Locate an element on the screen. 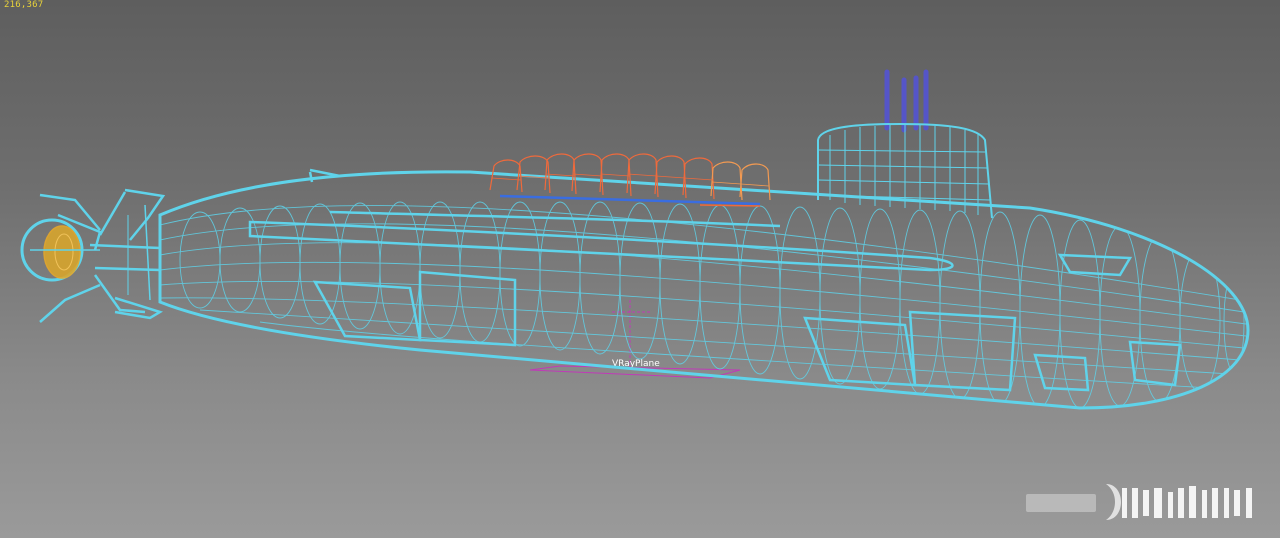  vray-plane-gizmo: VRayPlane is located at coordinates (635, 339).